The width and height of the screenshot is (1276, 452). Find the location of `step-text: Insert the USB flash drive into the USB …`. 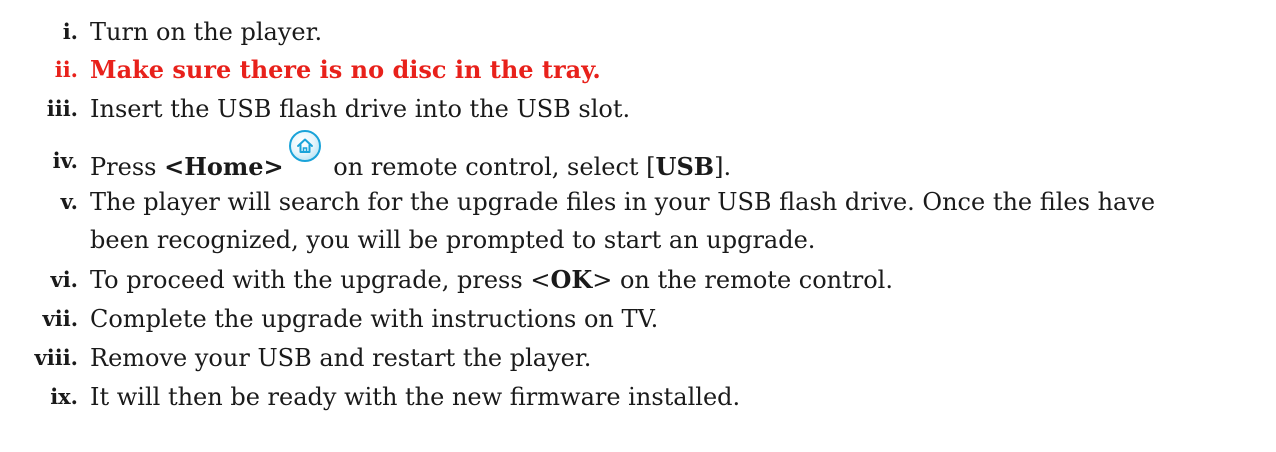

step-text: Insert the USB flash drive into the USB … is located at coordinates (360, 109).